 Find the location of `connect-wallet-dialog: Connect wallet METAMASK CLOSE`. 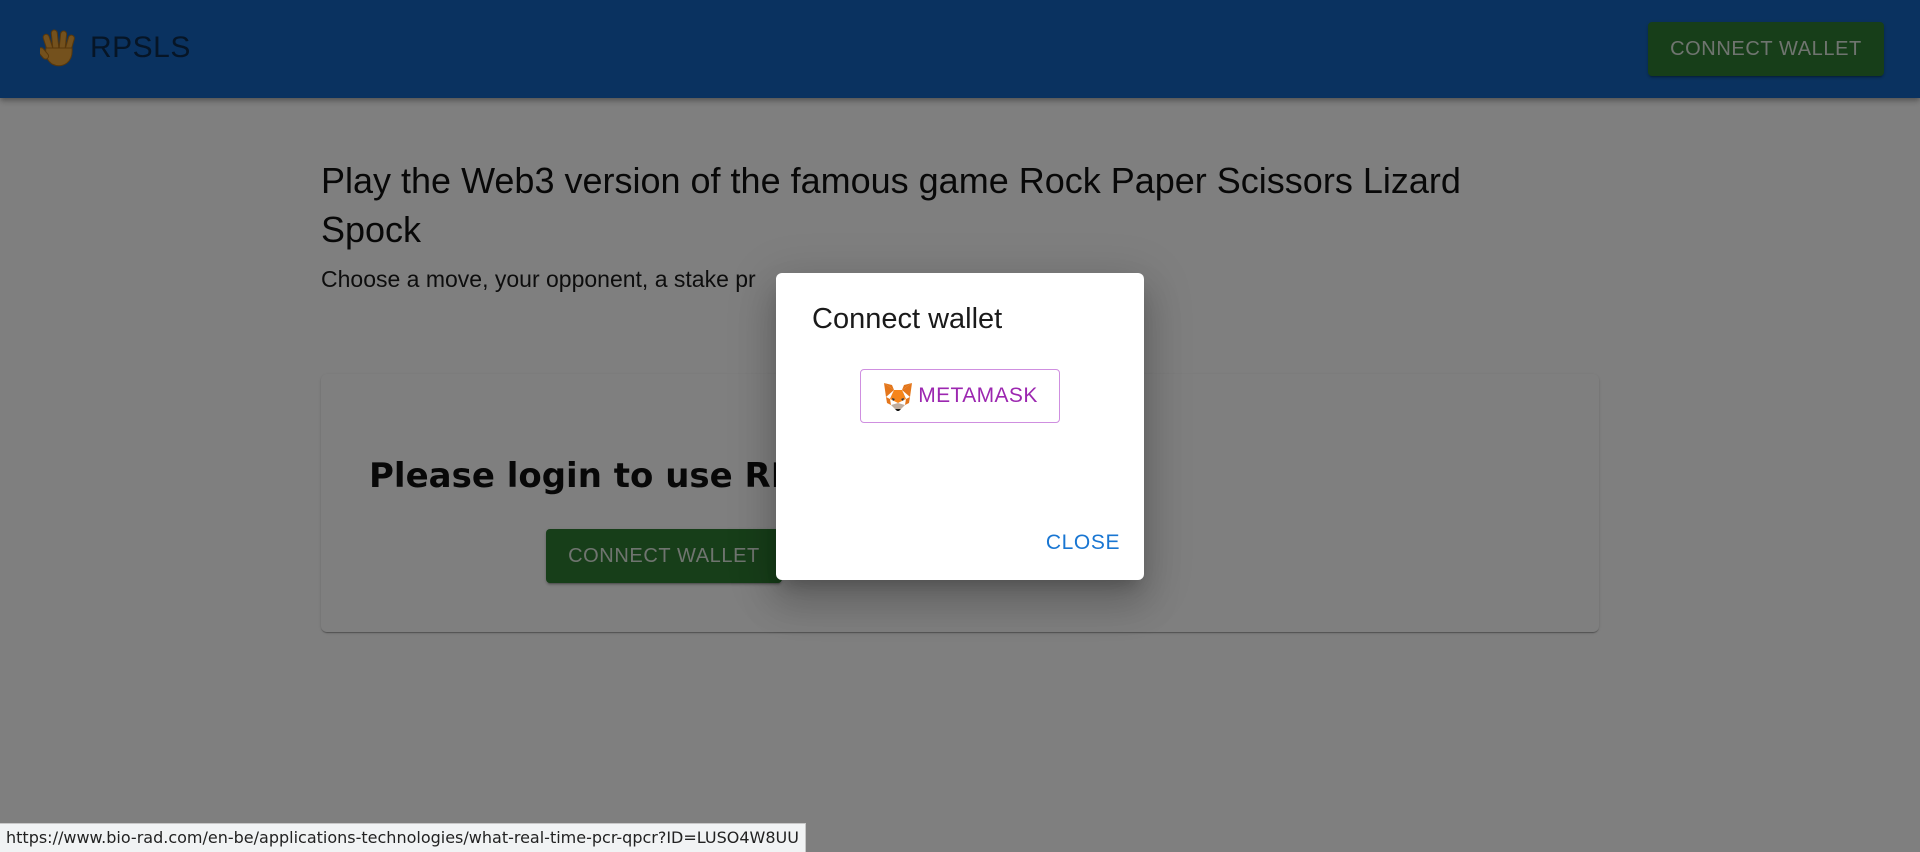

connect-wallet-dialog: Connect wallet METAMASK CLOSE is located at coordinates (960, 426).